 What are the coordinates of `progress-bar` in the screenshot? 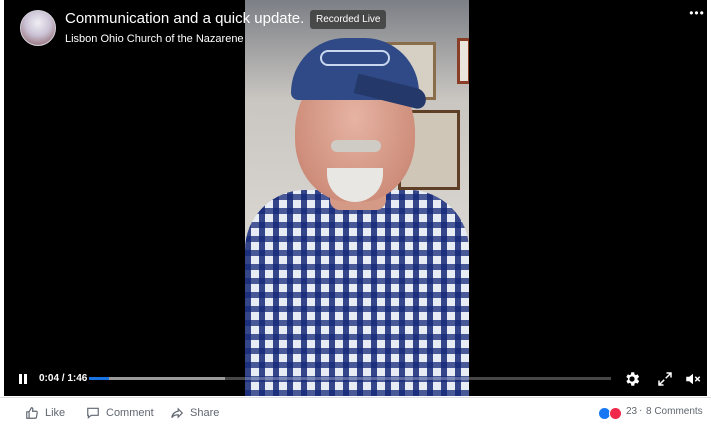 It's located at (350, 378).